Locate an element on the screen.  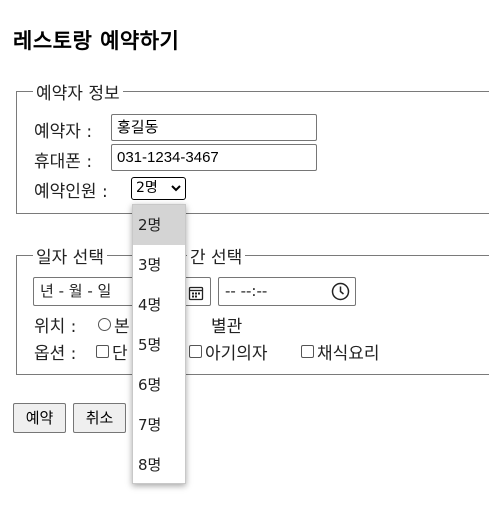
guests-option: 7명 is located at coordinates (159, 425).